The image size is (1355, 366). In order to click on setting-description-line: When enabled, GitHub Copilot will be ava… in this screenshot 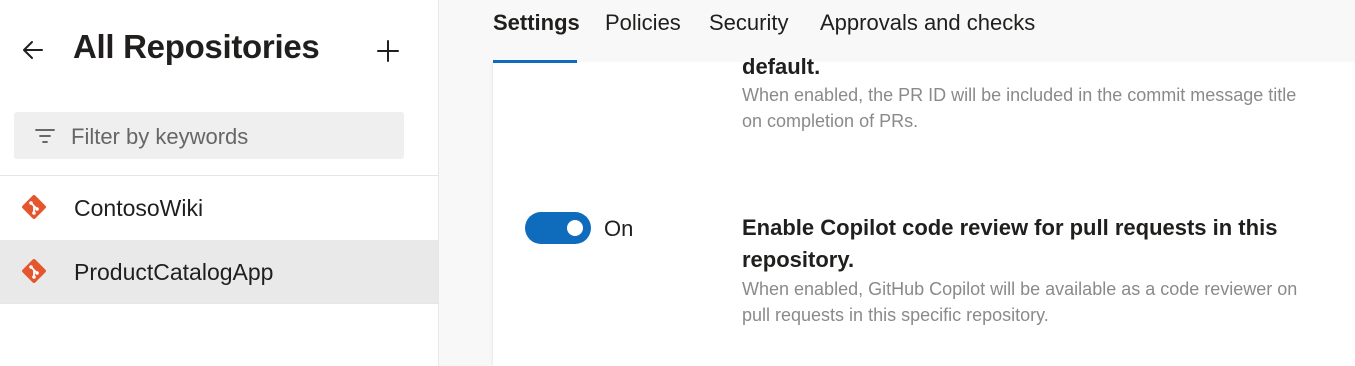, I will do `click(1020, 289)`.